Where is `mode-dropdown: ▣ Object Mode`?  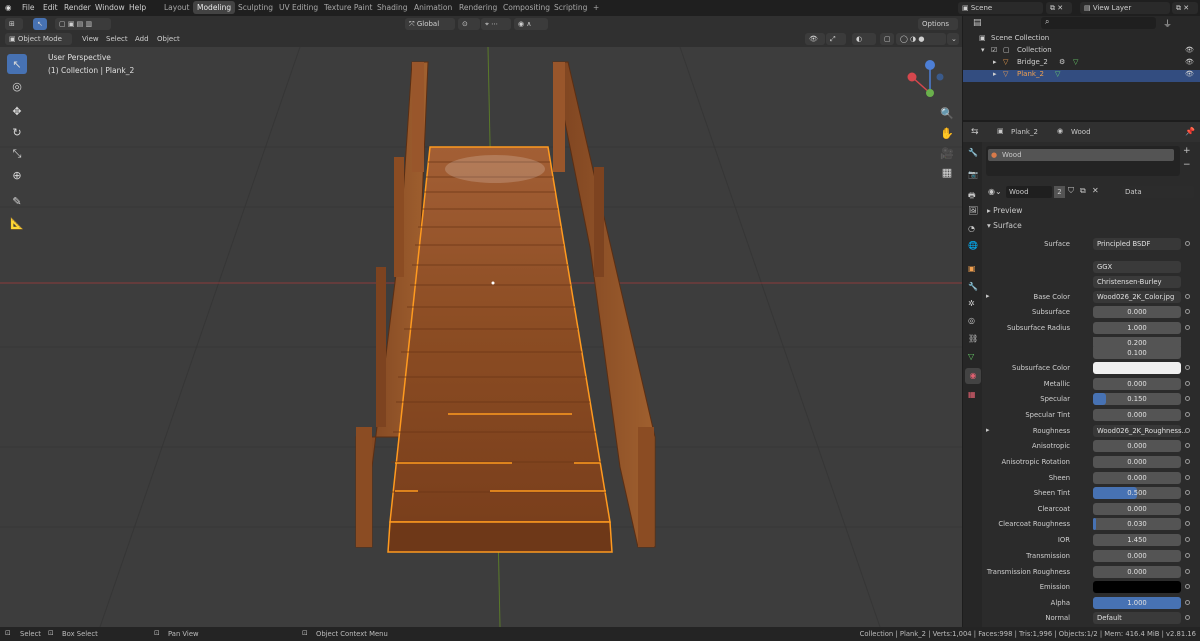
mode-dropdown: ▣ Object Mode is located at coordinates (38, 39).